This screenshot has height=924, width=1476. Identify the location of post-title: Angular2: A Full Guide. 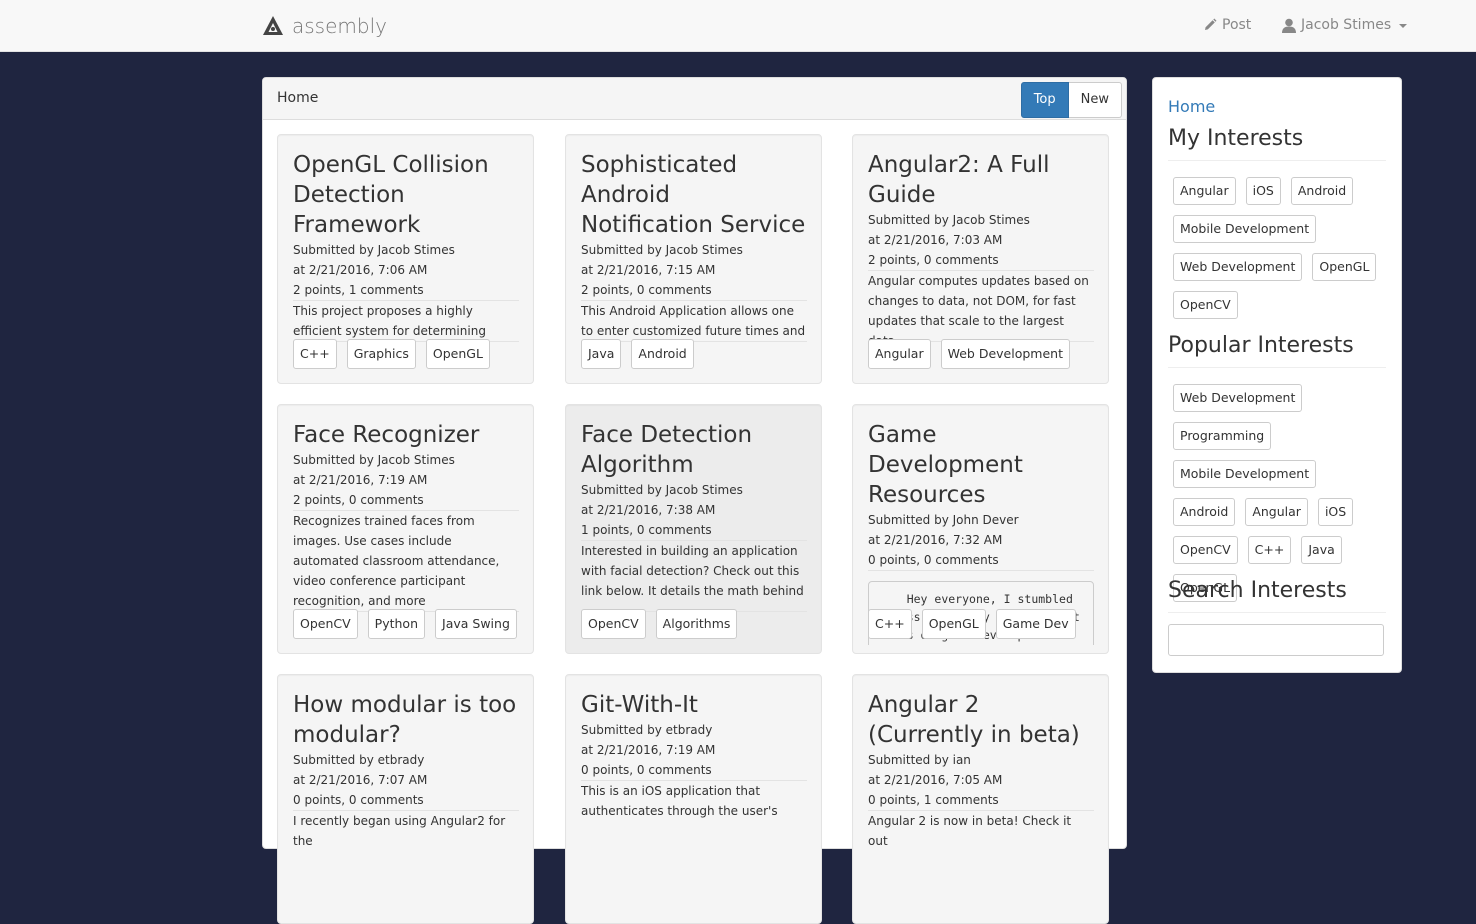
(981, 180).